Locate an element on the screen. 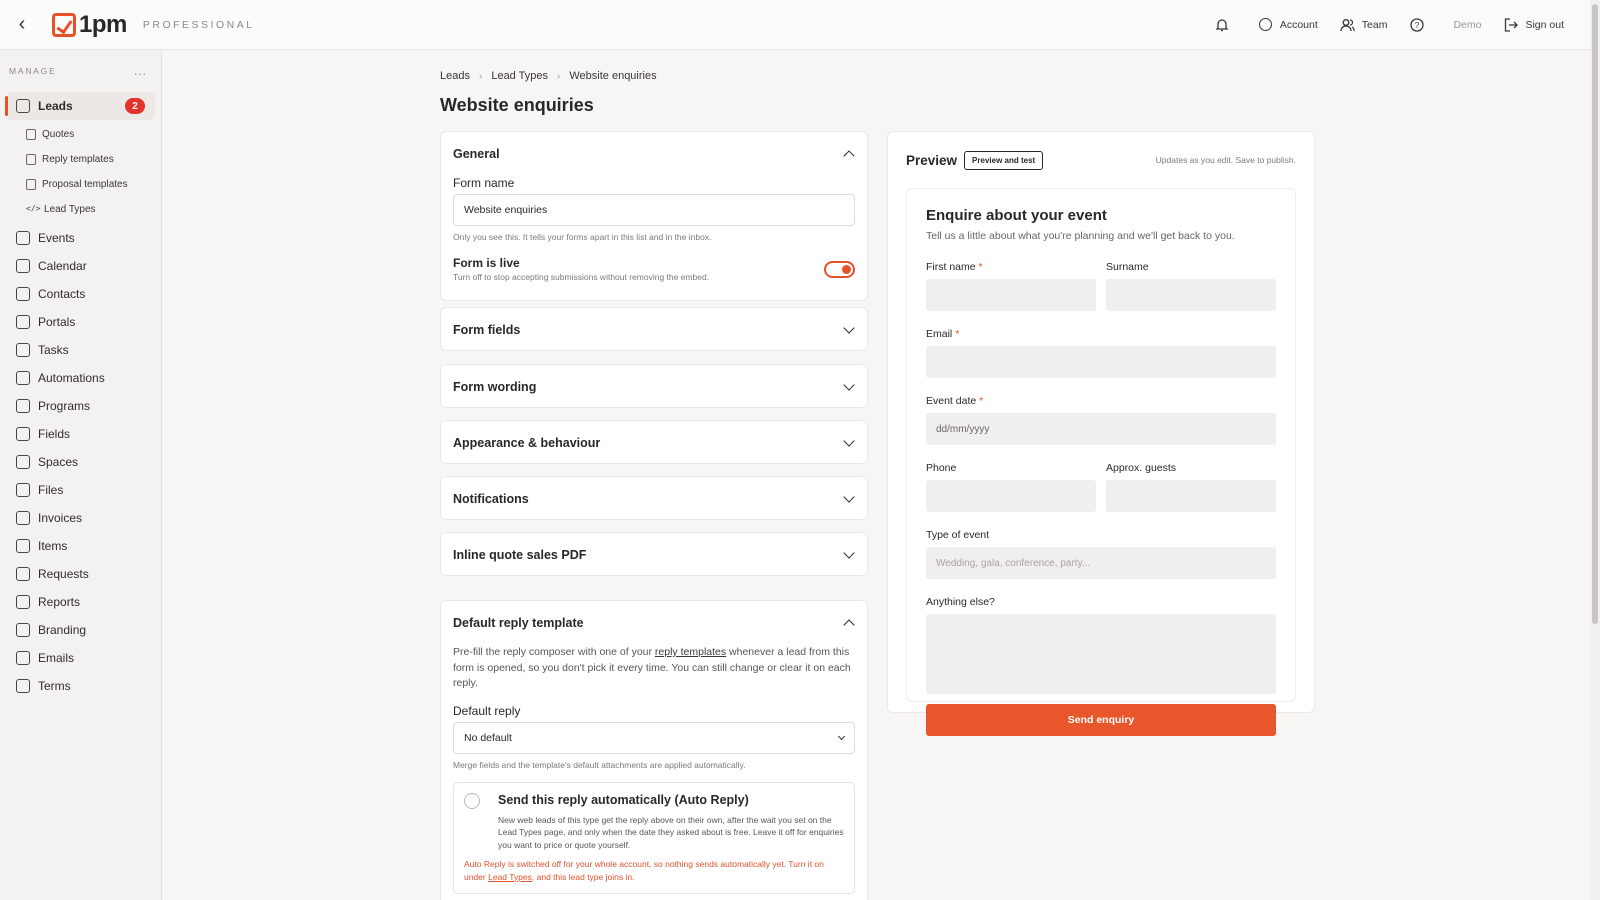 The height and width of the screenshot is (900, 1600). section-card-form-wording: Form wording is located at coordinates (654, 386).